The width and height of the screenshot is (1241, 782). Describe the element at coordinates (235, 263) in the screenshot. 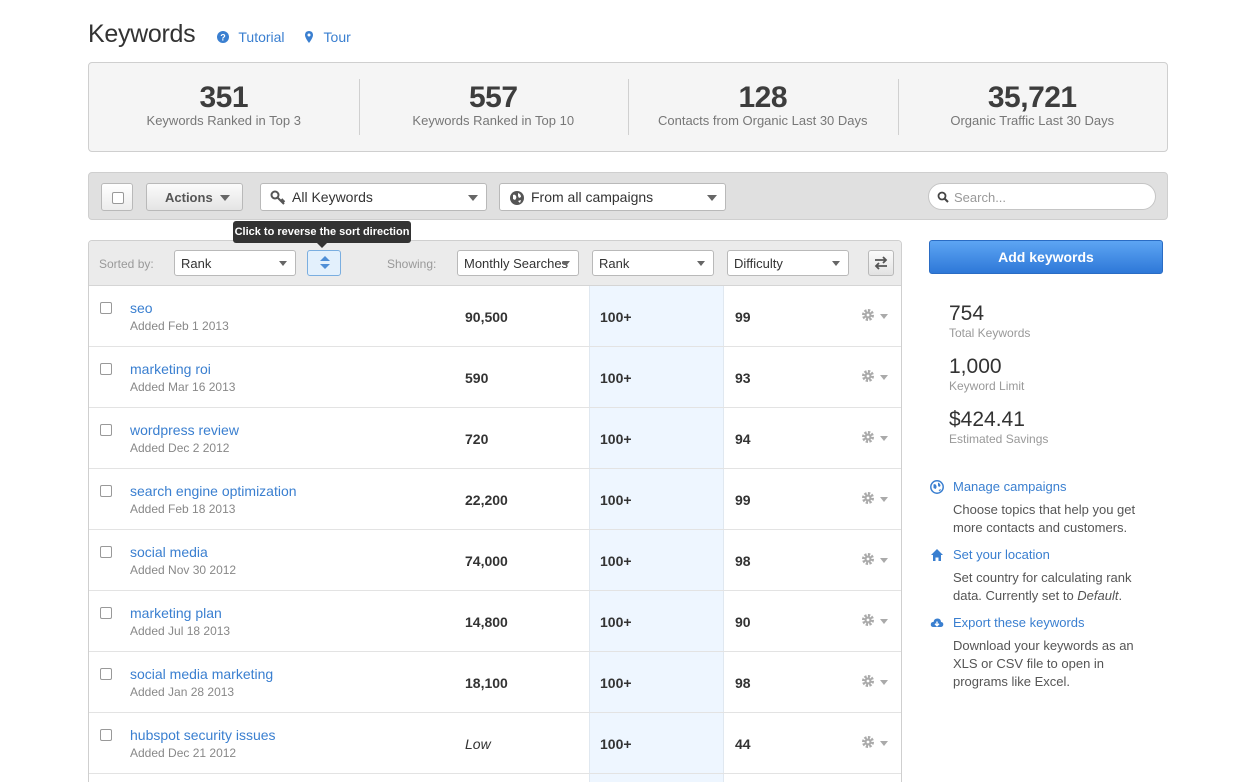

I see `sort-field-select: Rank` at that location.